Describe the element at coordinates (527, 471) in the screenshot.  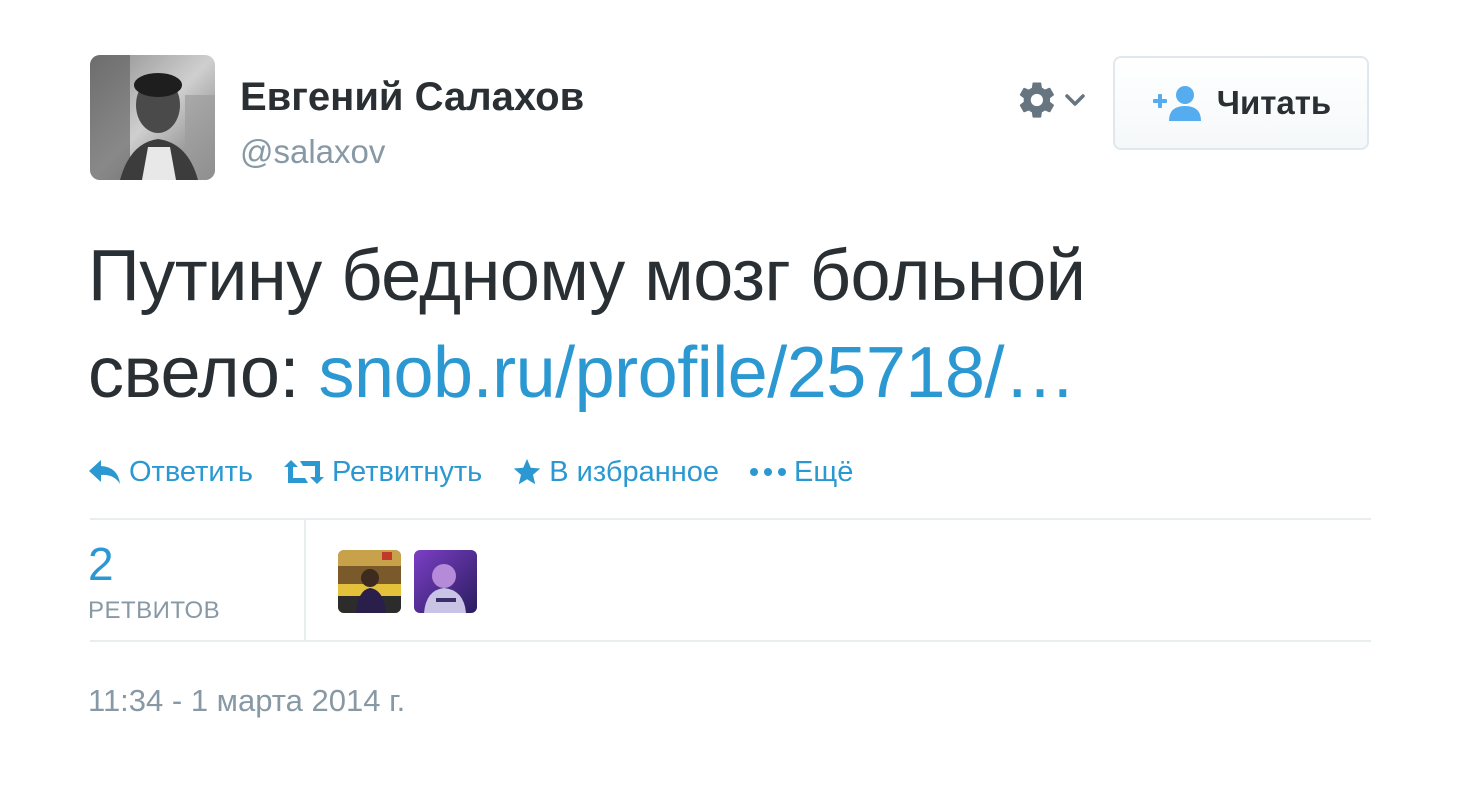
I see `star-icon` at that location.